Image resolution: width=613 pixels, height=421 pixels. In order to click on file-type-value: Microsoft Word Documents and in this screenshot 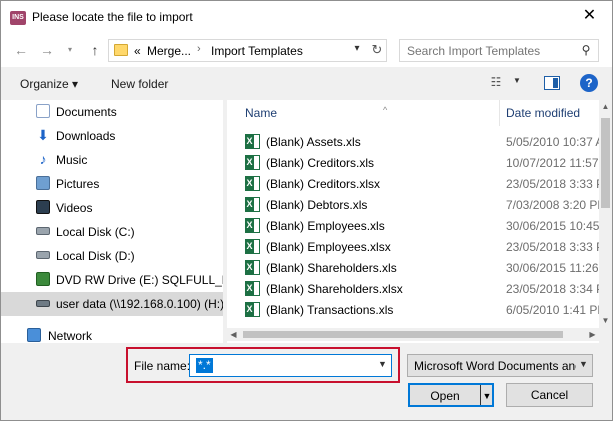, I will do `click(495, 366)`.